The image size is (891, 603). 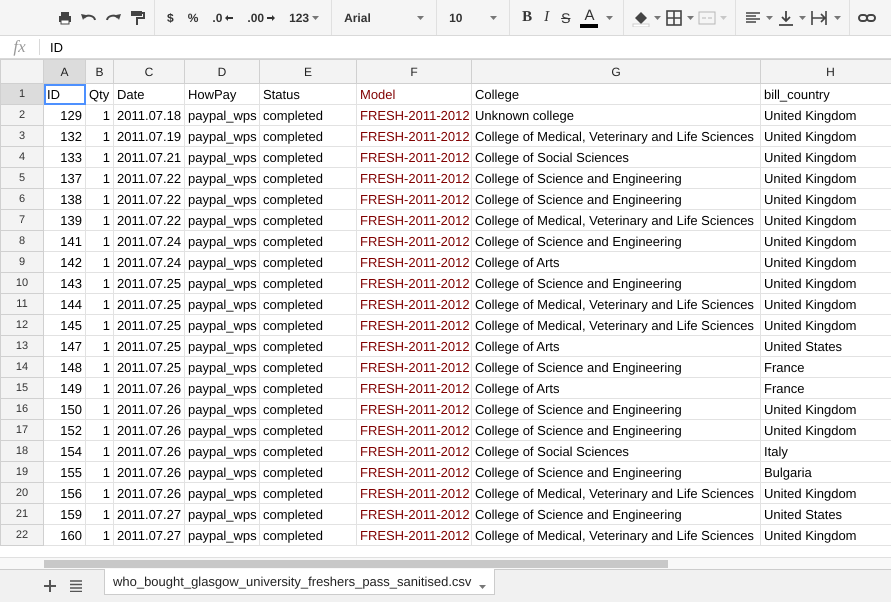 I want to click on table-cell: 145, so click(x=65, y=325).